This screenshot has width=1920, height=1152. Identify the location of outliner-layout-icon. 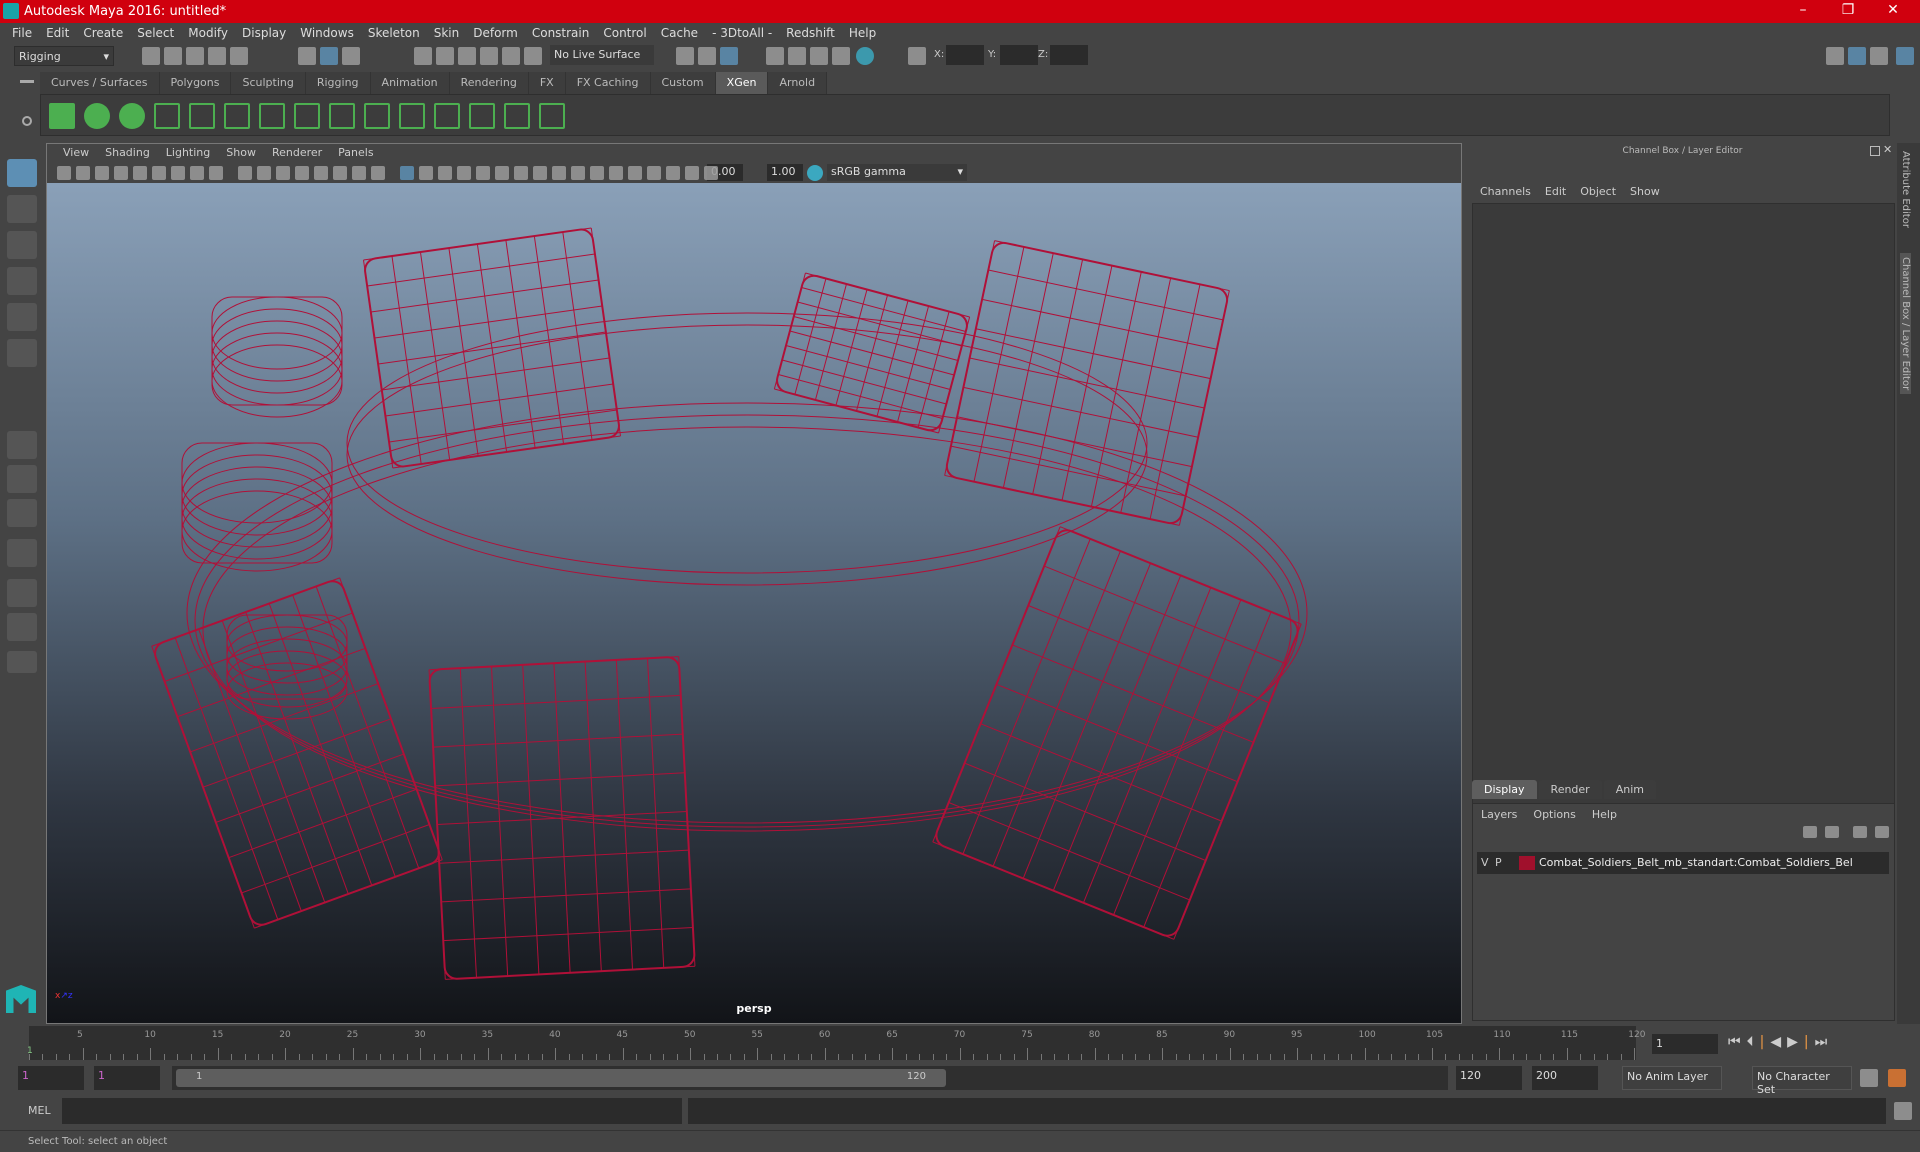
(22, 593).